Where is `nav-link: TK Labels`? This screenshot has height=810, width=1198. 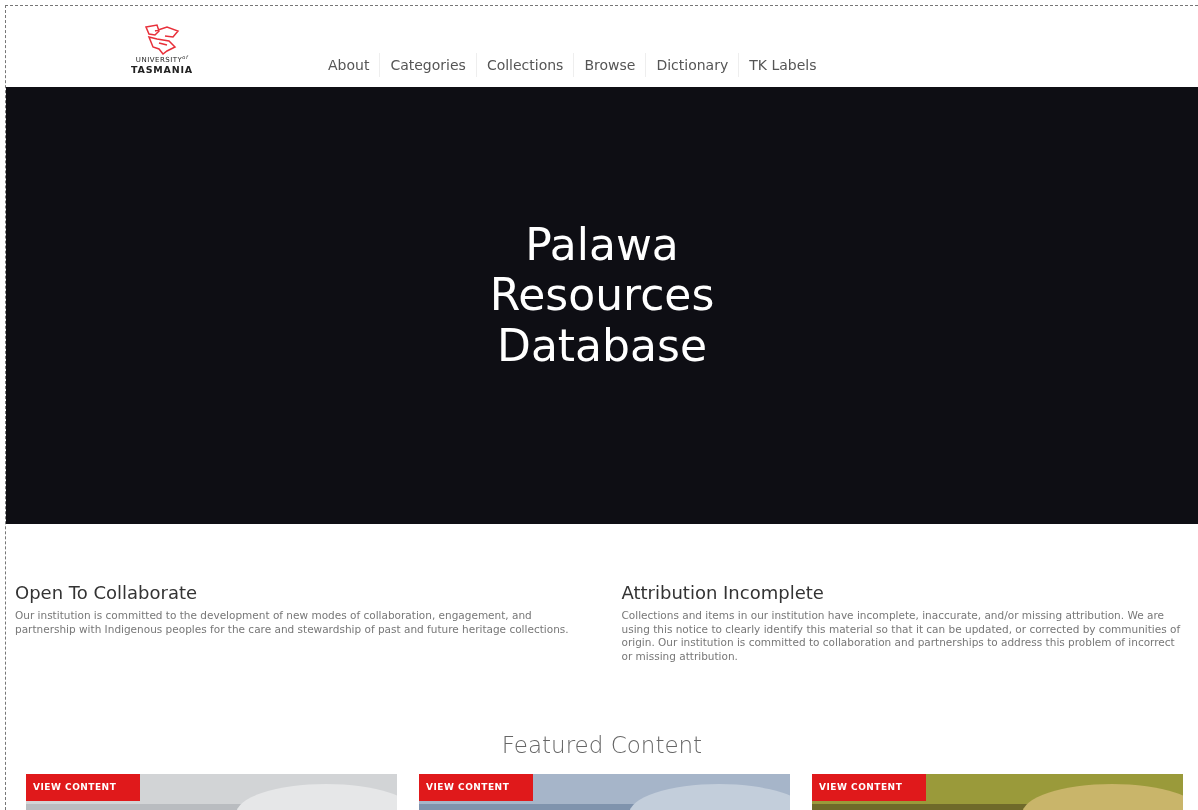
nav-link: TK Labels is located at coordinates (782, 65).